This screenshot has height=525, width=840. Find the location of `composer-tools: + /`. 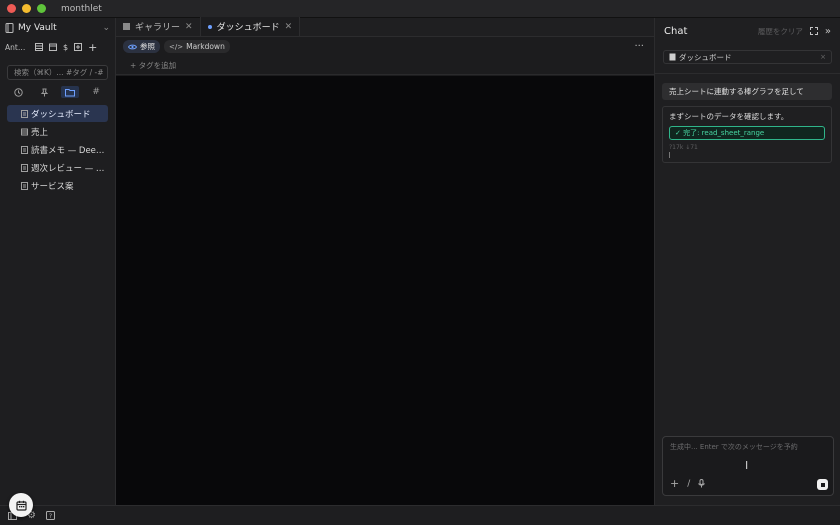

composer-tools: + / is located at coordinates (687, 483).